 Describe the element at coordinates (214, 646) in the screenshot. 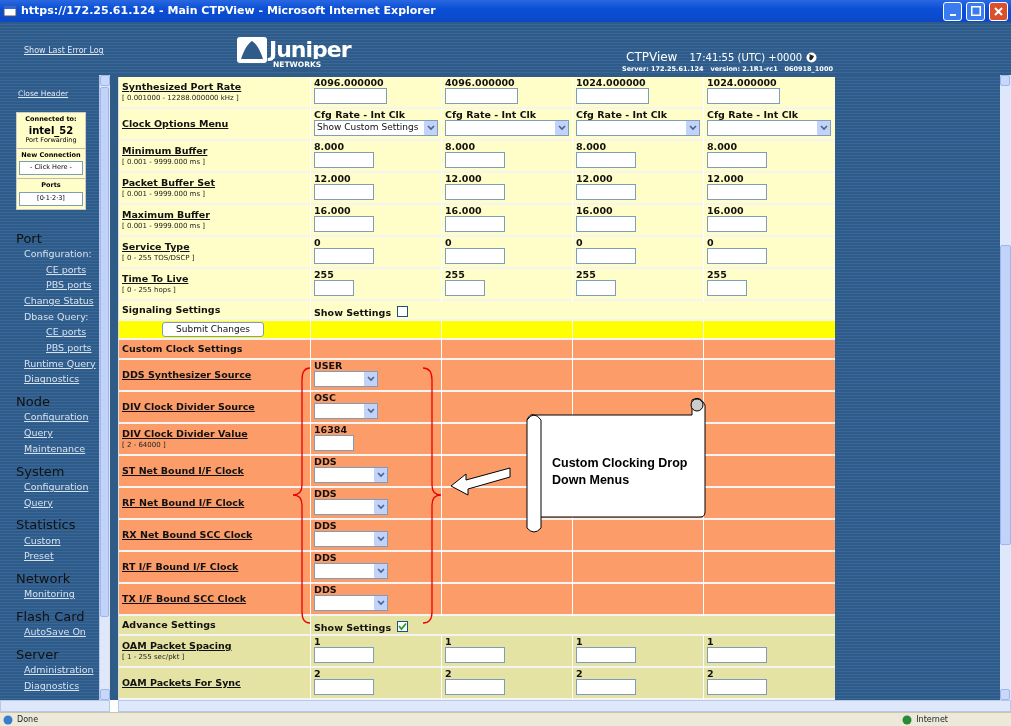

I see `field-label: OAM Packet Spacing` at that location.